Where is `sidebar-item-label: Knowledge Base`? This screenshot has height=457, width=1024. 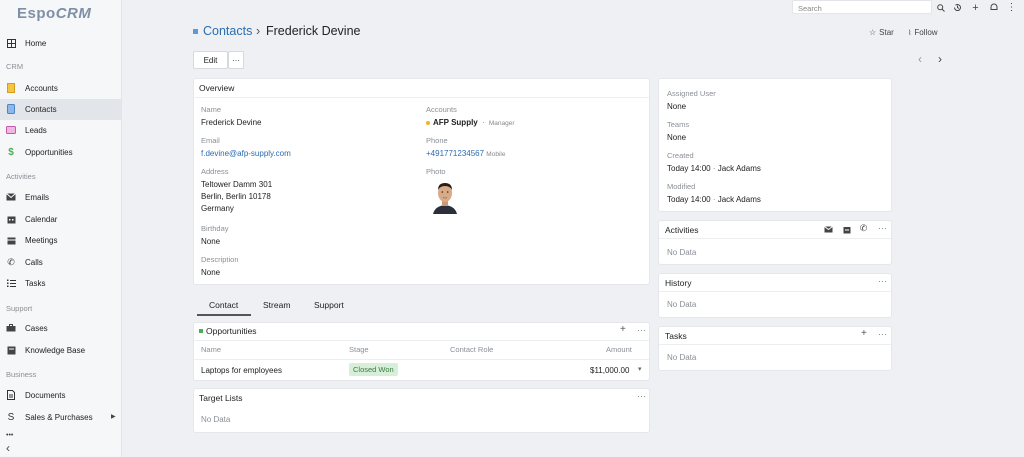
sidebar-item-label: Knowledge Base is located at coordinates (55, 350).